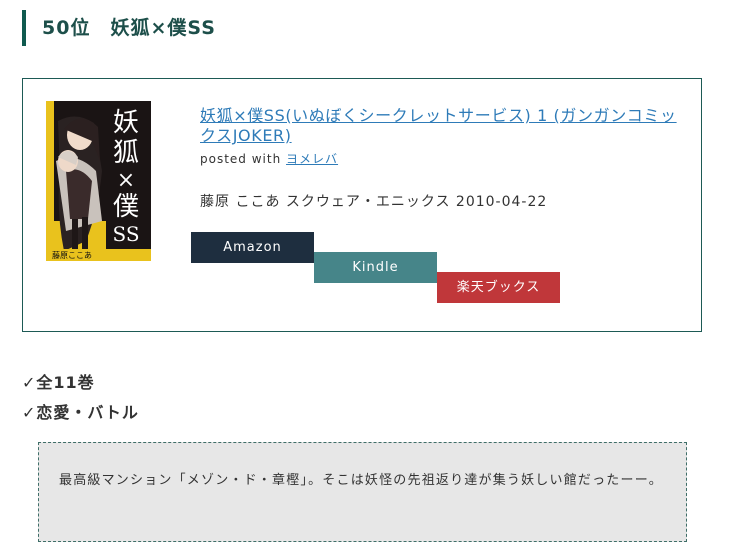 Image resolution: width=731 pixels, height=542 pixels. What do you see at coordinates (66, 28) in the screenshot?
I see `rank-number: 50位` at bounding box center [66, 28].